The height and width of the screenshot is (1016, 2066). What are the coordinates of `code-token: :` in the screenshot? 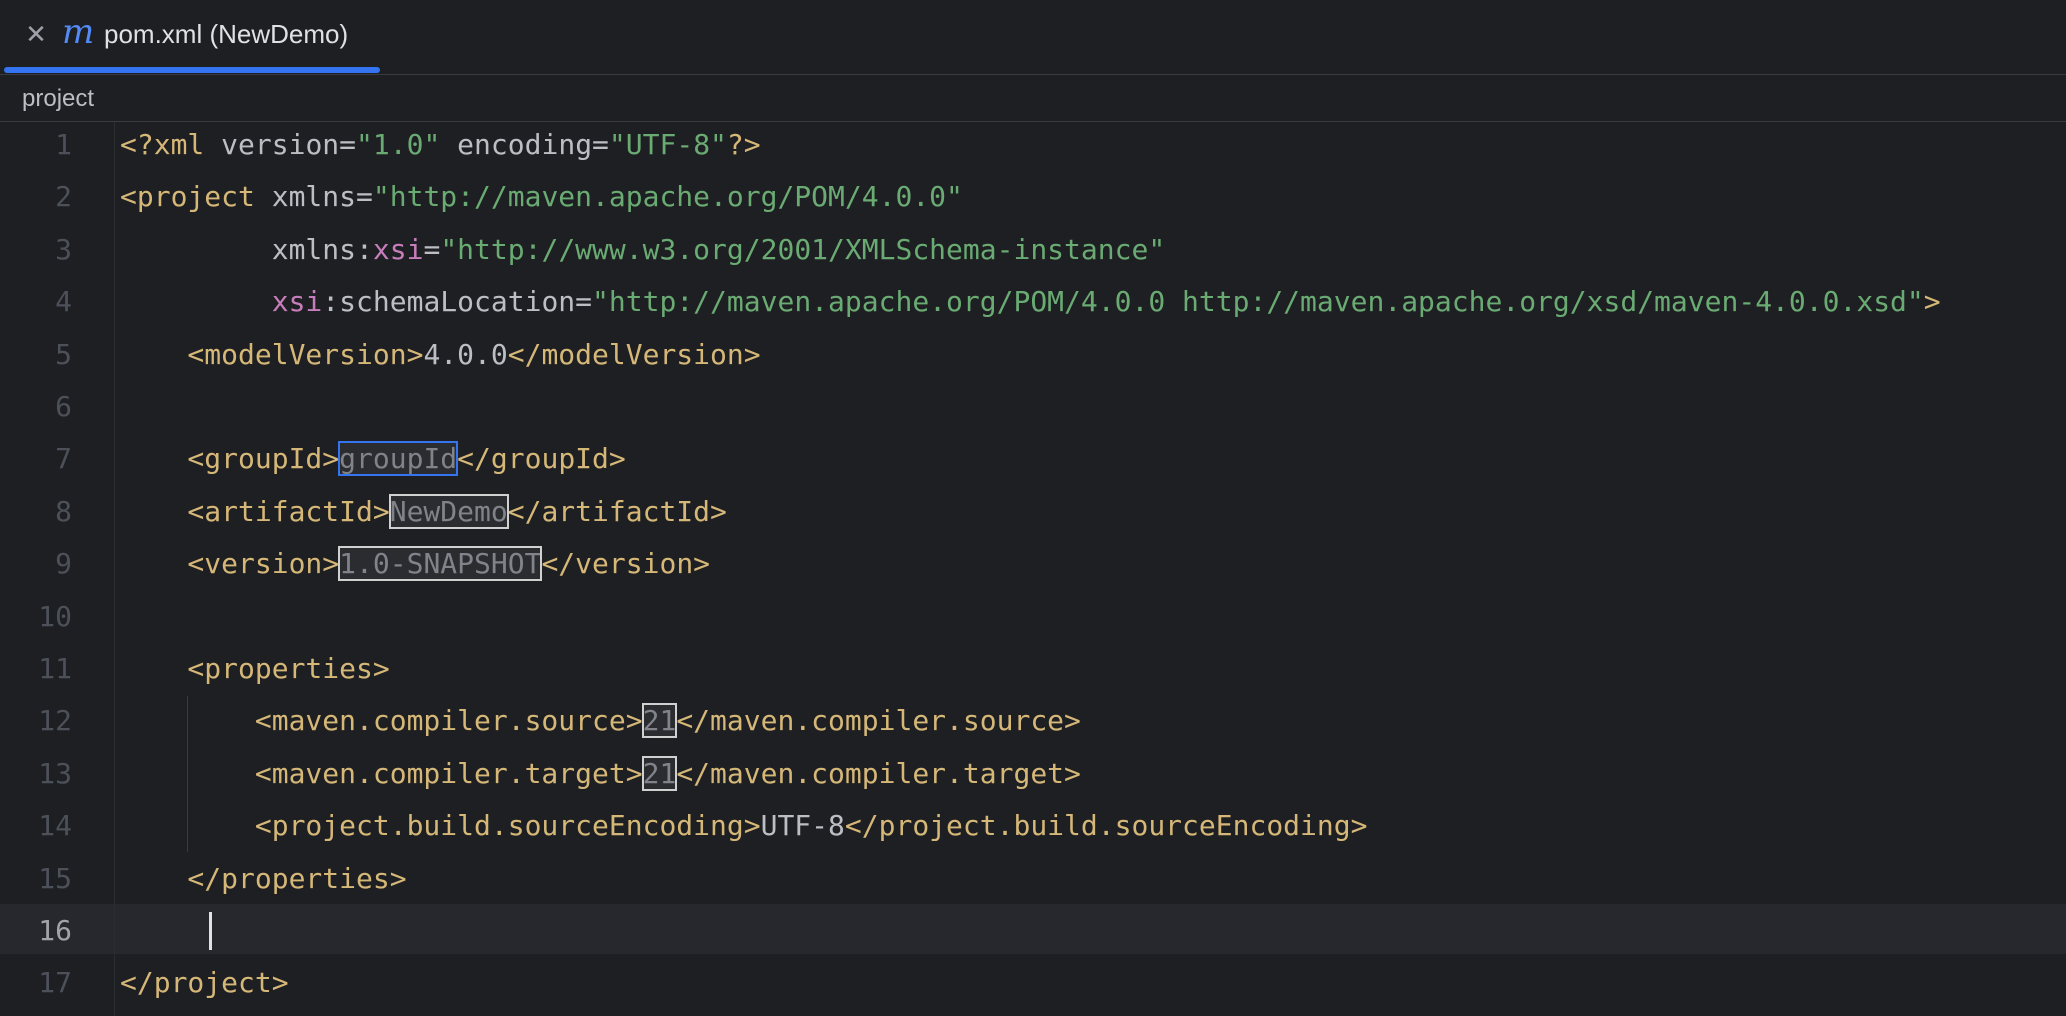 It's located at (364, 249).